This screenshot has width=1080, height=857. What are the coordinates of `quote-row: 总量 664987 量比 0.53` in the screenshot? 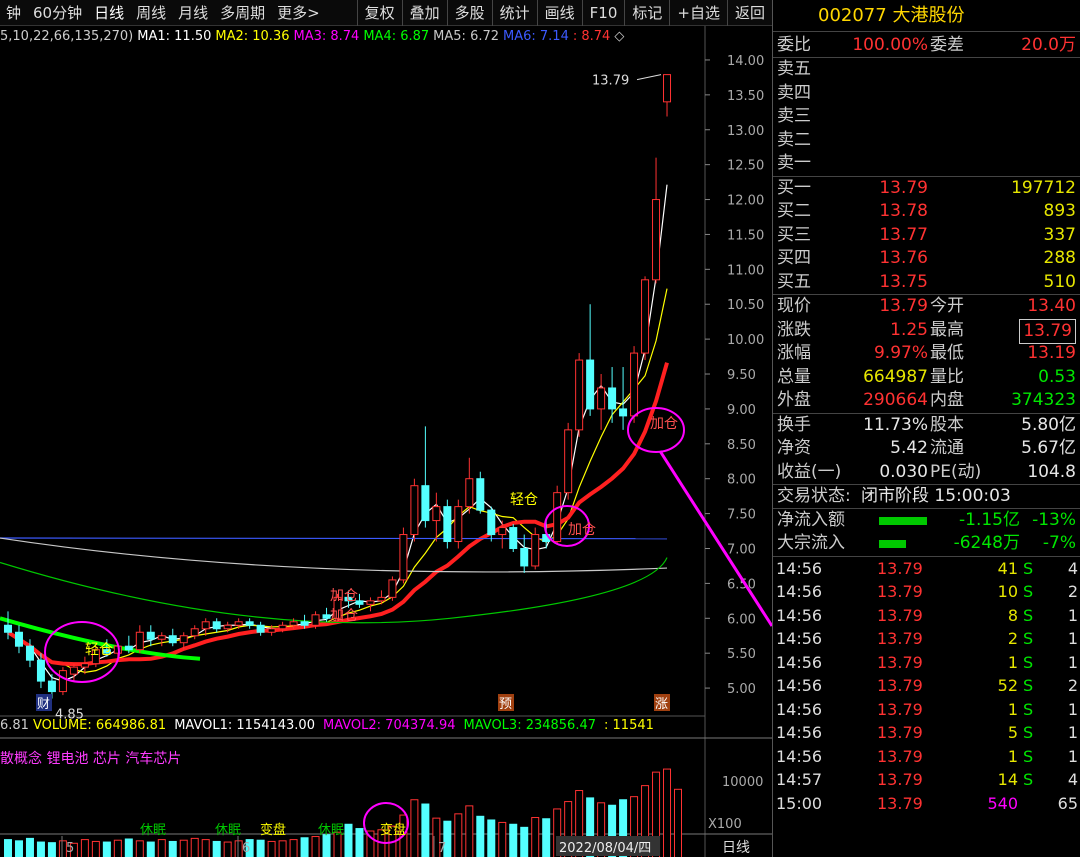 It's located at (926, 376).